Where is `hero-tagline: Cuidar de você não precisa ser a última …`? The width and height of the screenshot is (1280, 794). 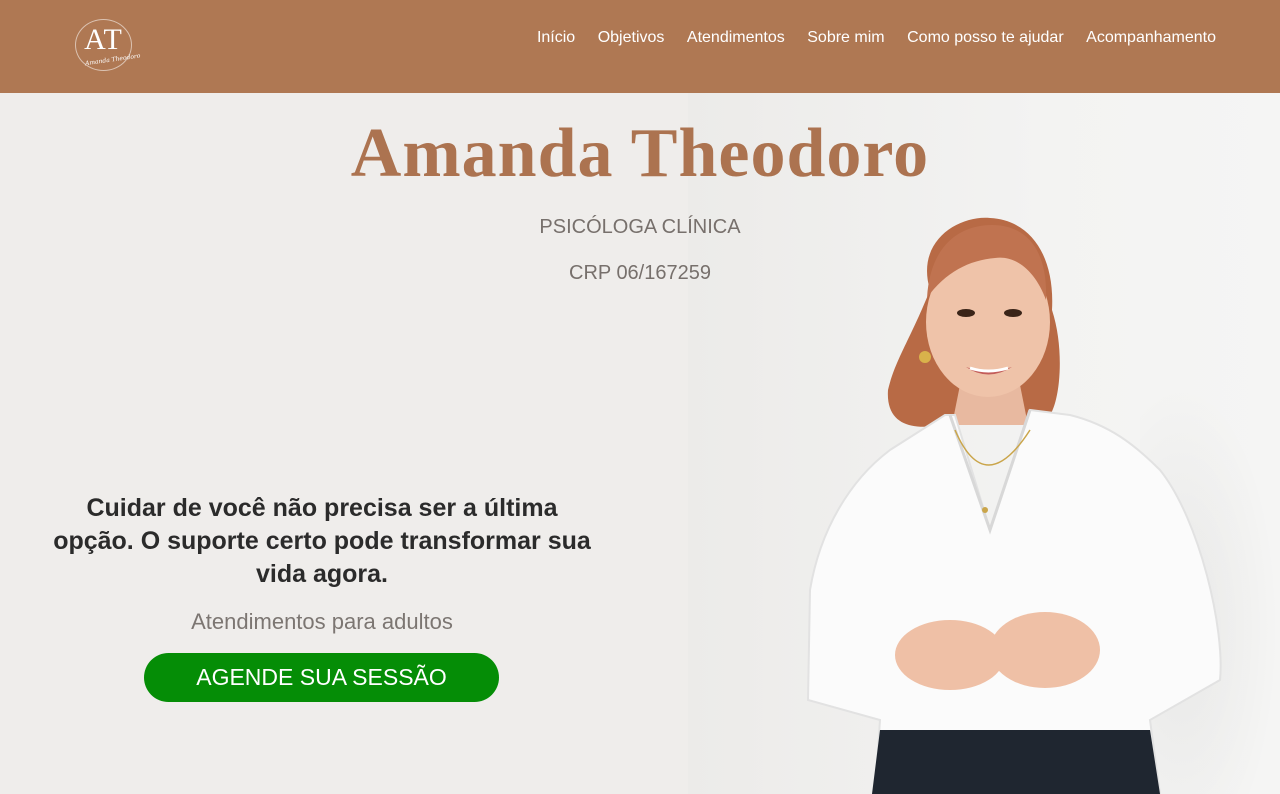
hero-tagline: Cuidar de você não precisa ser a última … is located at coordinates (322, 541).